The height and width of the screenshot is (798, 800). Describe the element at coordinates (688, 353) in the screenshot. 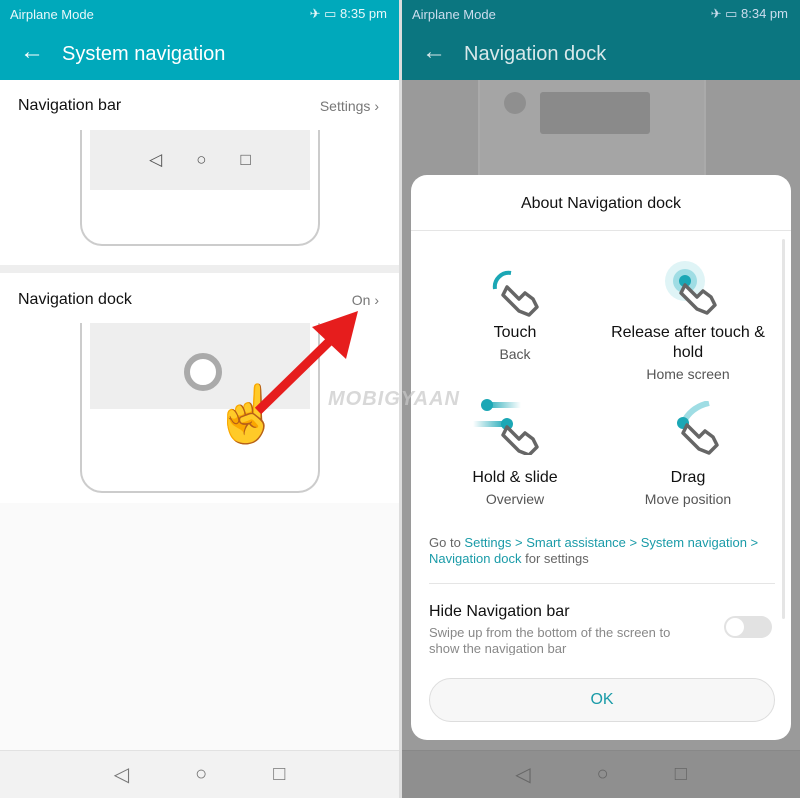

I see `gesture-release: Release after touch & hold Home screen` at that location.